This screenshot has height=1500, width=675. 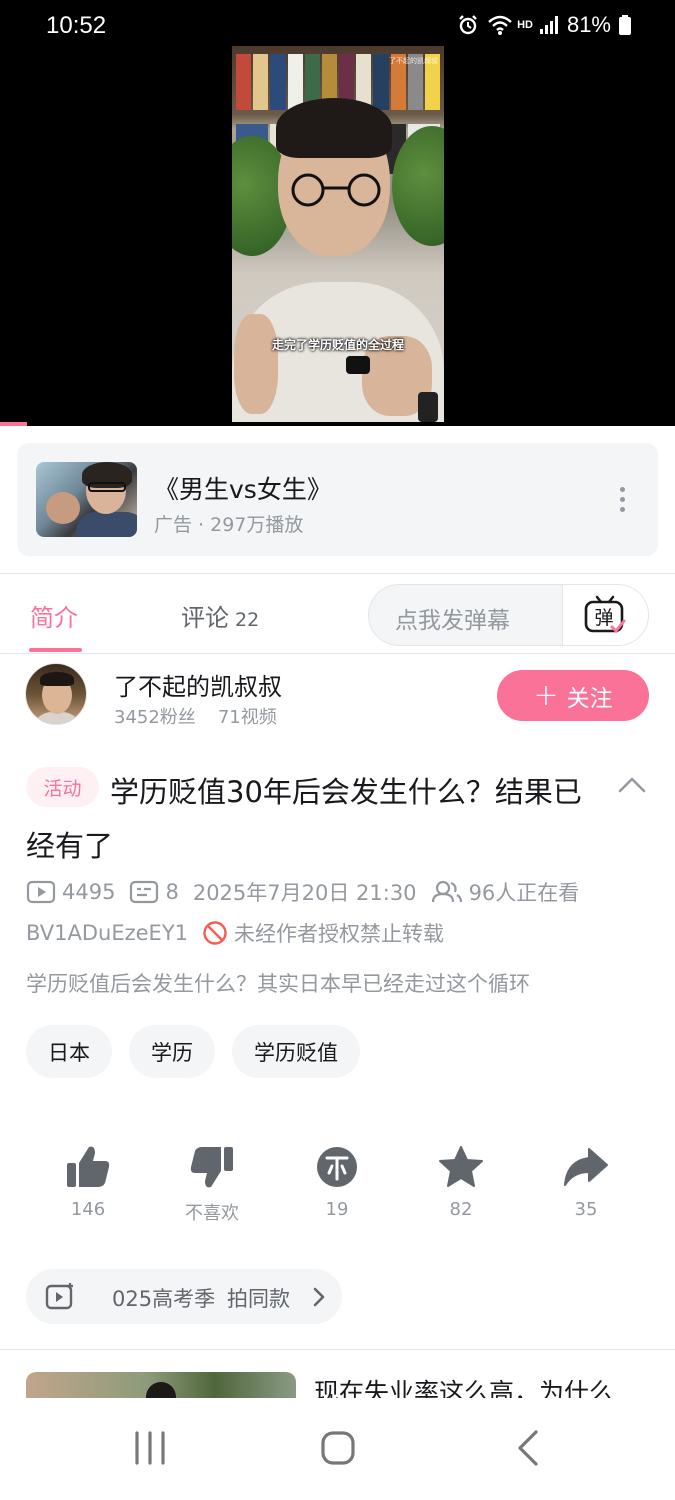 I want to click on uploader-stats: 3452粉丝 71视频, so click(x=195, y=716).